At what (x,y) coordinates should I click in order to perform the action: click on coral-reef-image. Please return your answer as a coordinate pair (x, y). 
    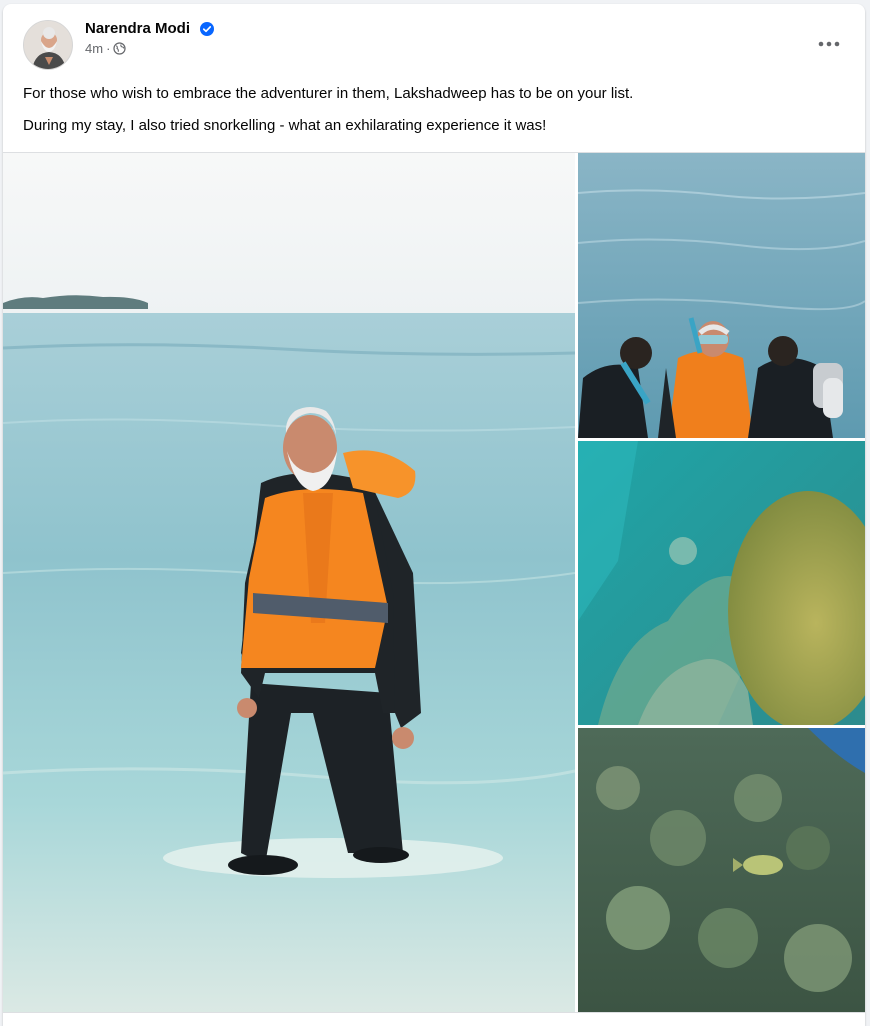
    Looking at the image, I should click on (721, 870).